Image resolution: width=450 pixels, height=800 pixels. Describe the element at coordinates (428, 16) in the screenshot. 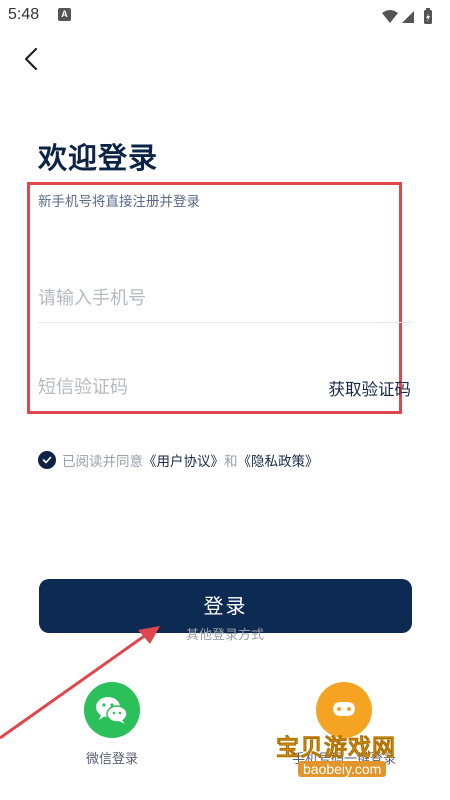

I see `battery-icon` at that location.